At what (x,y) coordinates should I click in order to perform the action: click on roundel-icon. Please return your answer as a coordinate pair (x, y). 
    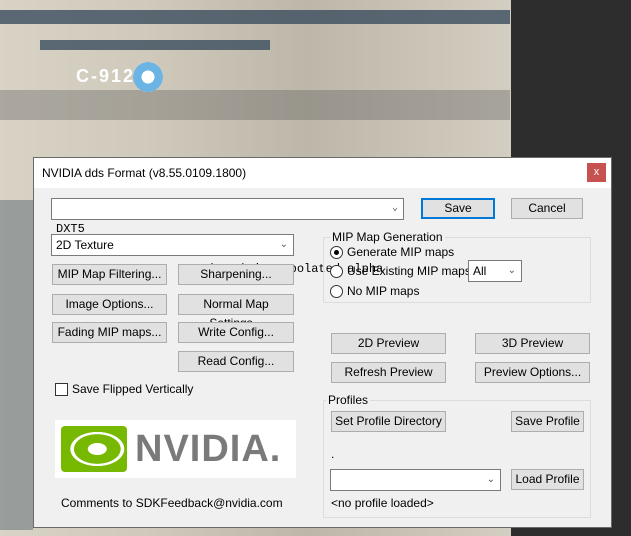
    Looking at the image, I should click on (148, 77).